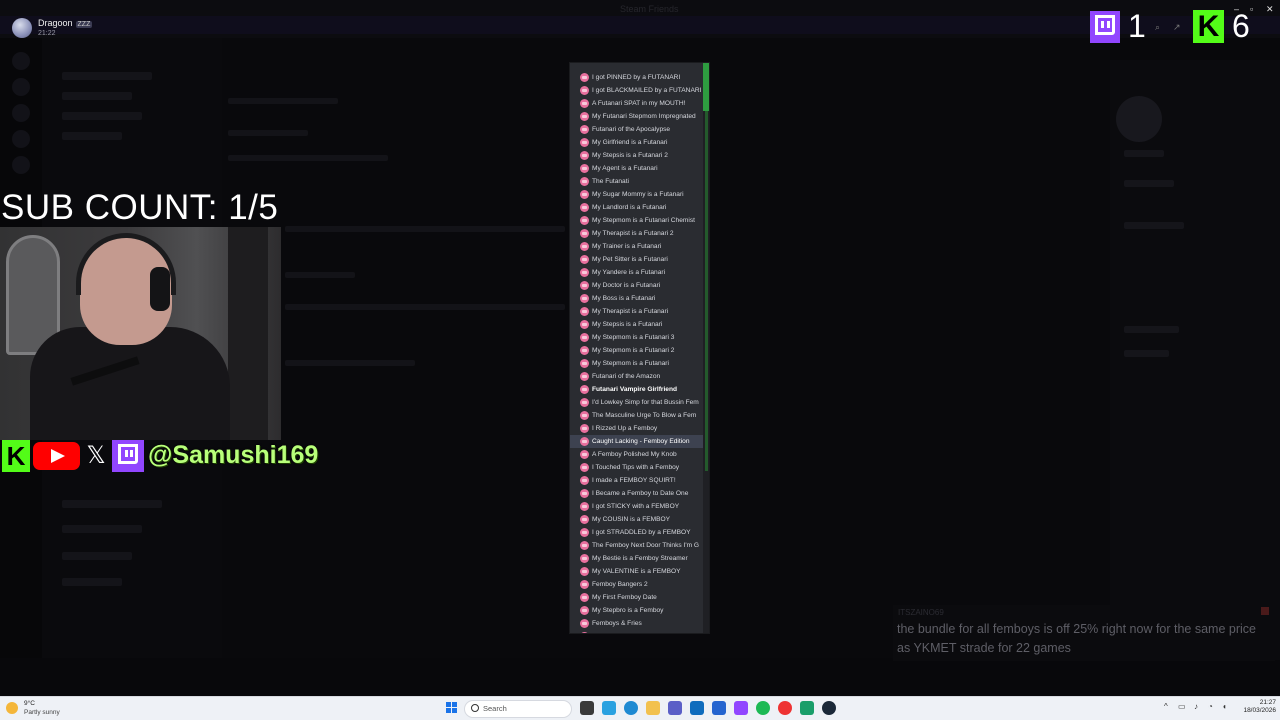 The width and height of the screenshot is (1280, 720). Describe the element at coordinates (637, 584) in the screenshot. I see `library-game-item: Femboy Bangers 2` at that location.